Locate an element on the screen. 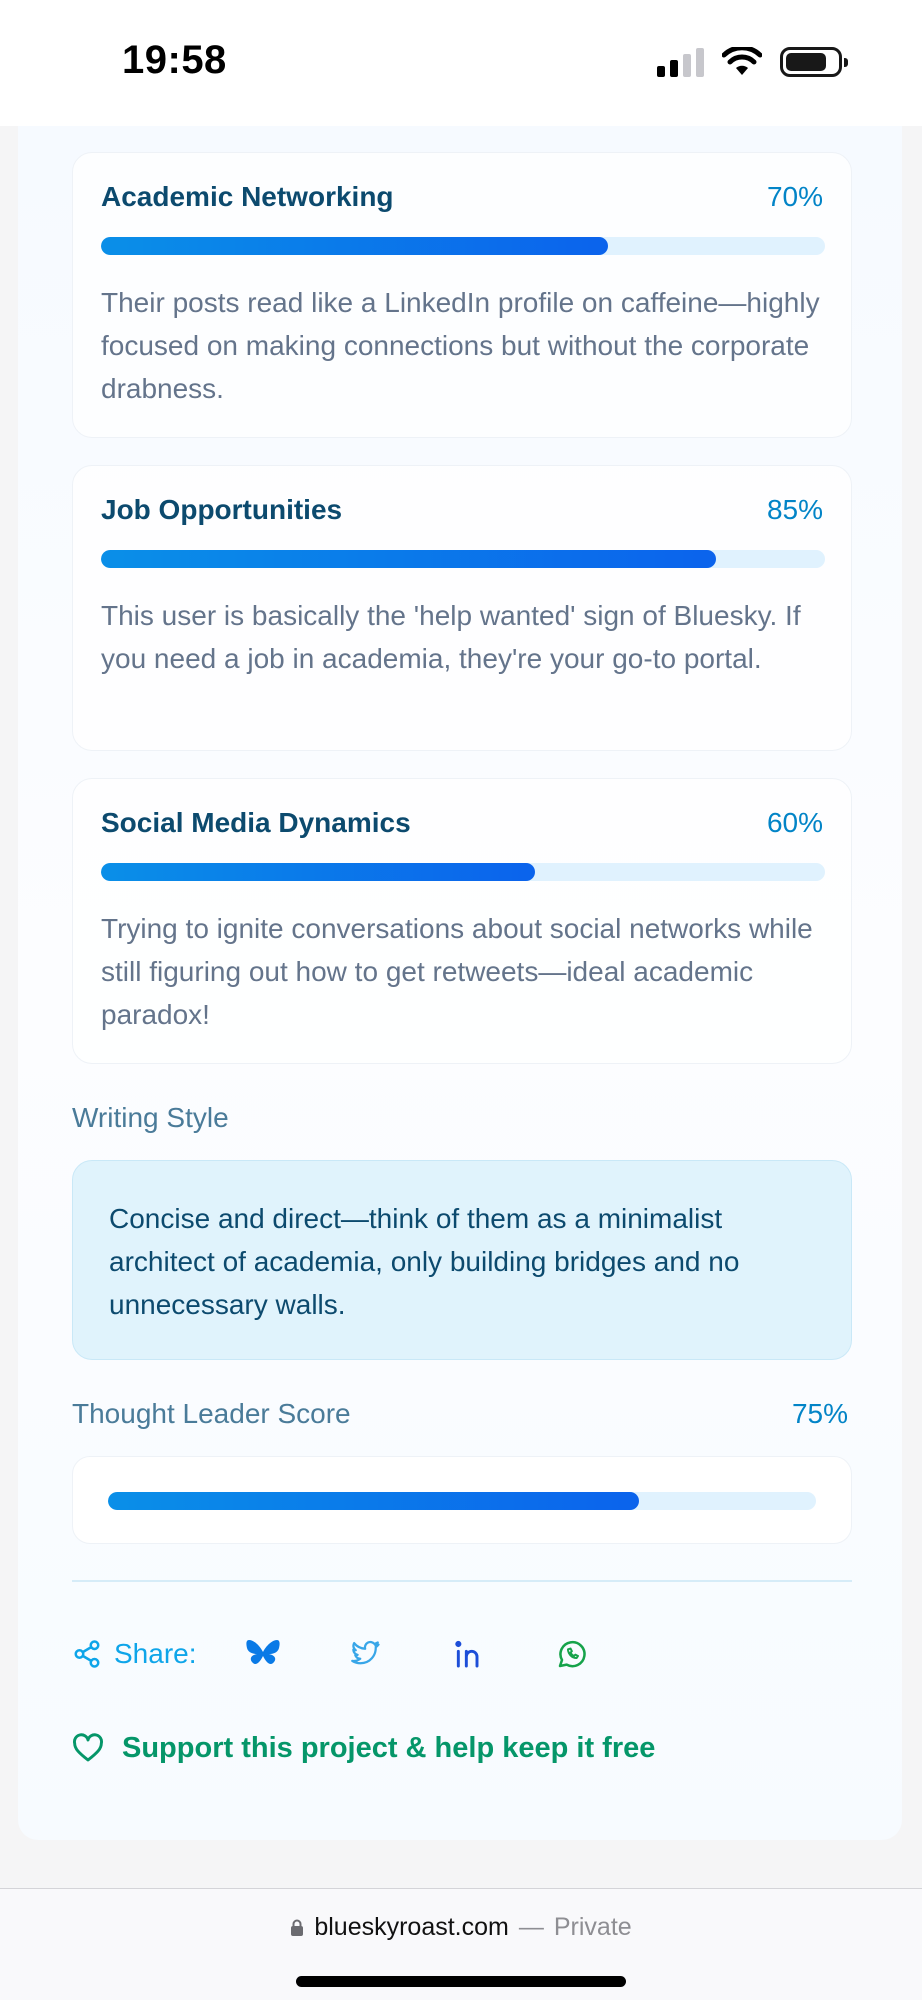  thought-leader-percent: 75% is located at coordinates (819, 1413).